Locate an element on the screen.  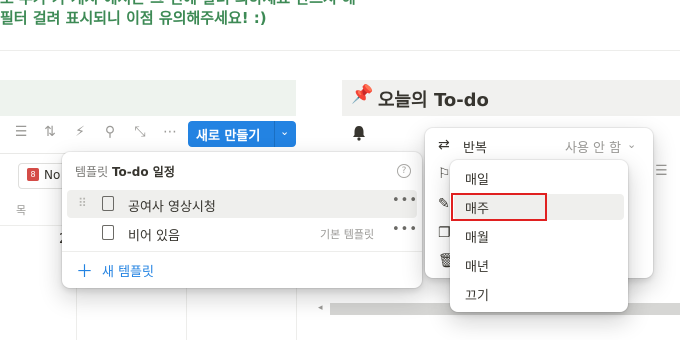
template-item-label: 공여사 영상시청 is located at coordinates (172, 207).